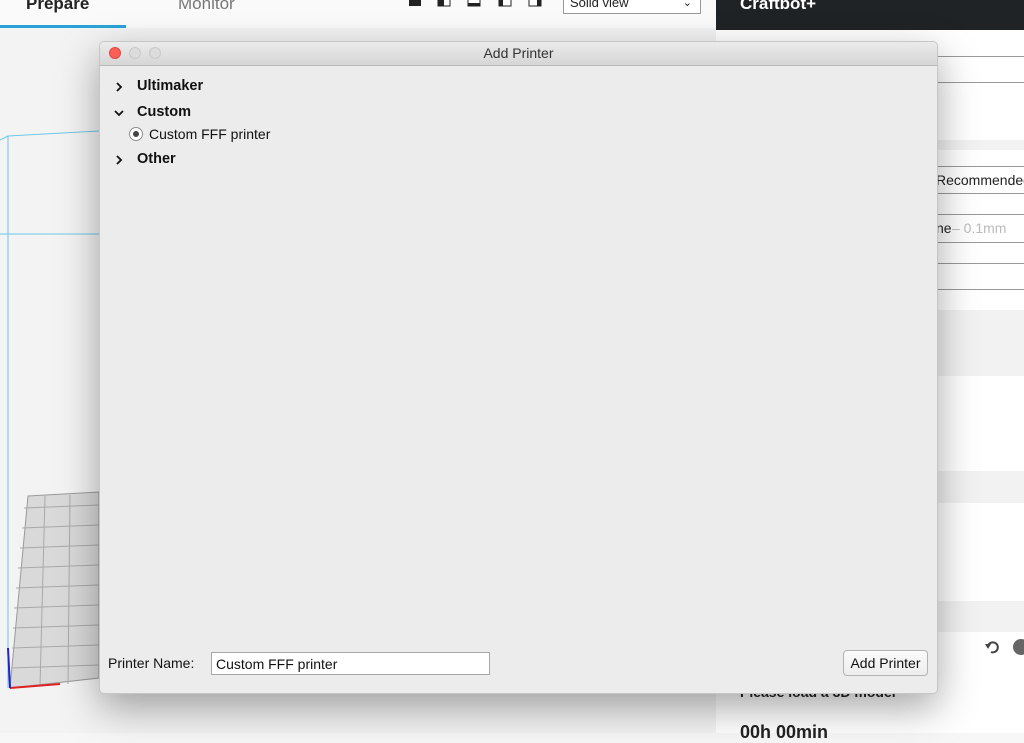  I want to click on category-ultimaker: Ultimaker, so click(250, 87).